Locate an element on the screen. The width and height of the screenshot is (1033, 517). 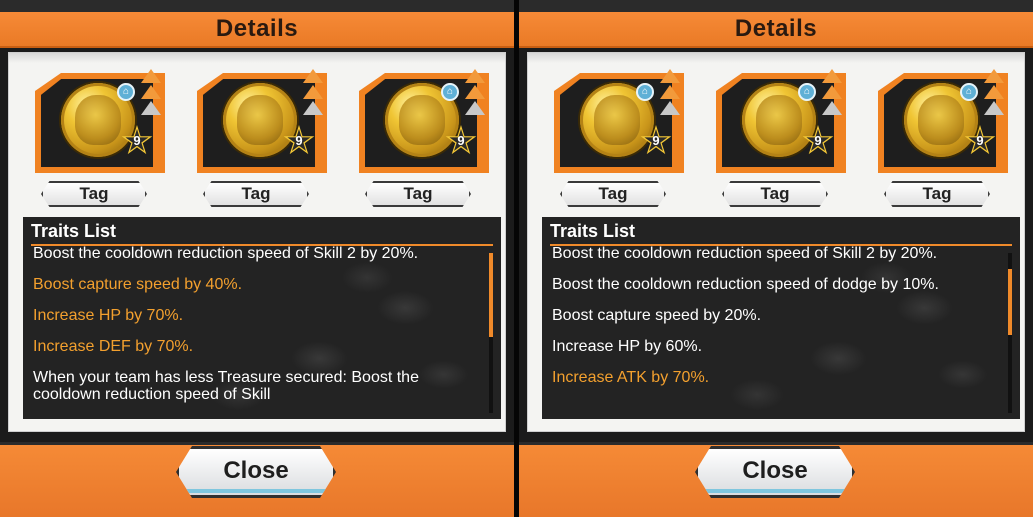
medal-cards: ⌂ 9 Tag ⌂ 9 Tag ⌂ 9 Tag is located at coordinates (776, 136).